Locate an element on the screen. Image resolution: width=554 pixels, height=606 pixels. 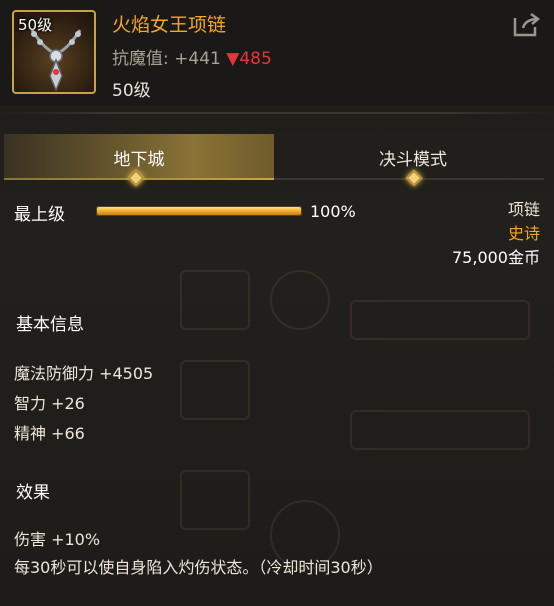
basic-stat-line: 智力 +26 is located at coordinates (49, 403).